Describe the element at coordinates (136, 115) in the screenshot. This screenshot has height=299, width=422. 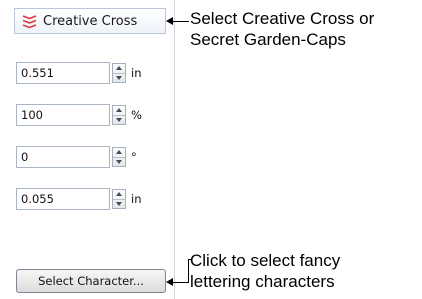
I see `scale-unit: %` at that location.